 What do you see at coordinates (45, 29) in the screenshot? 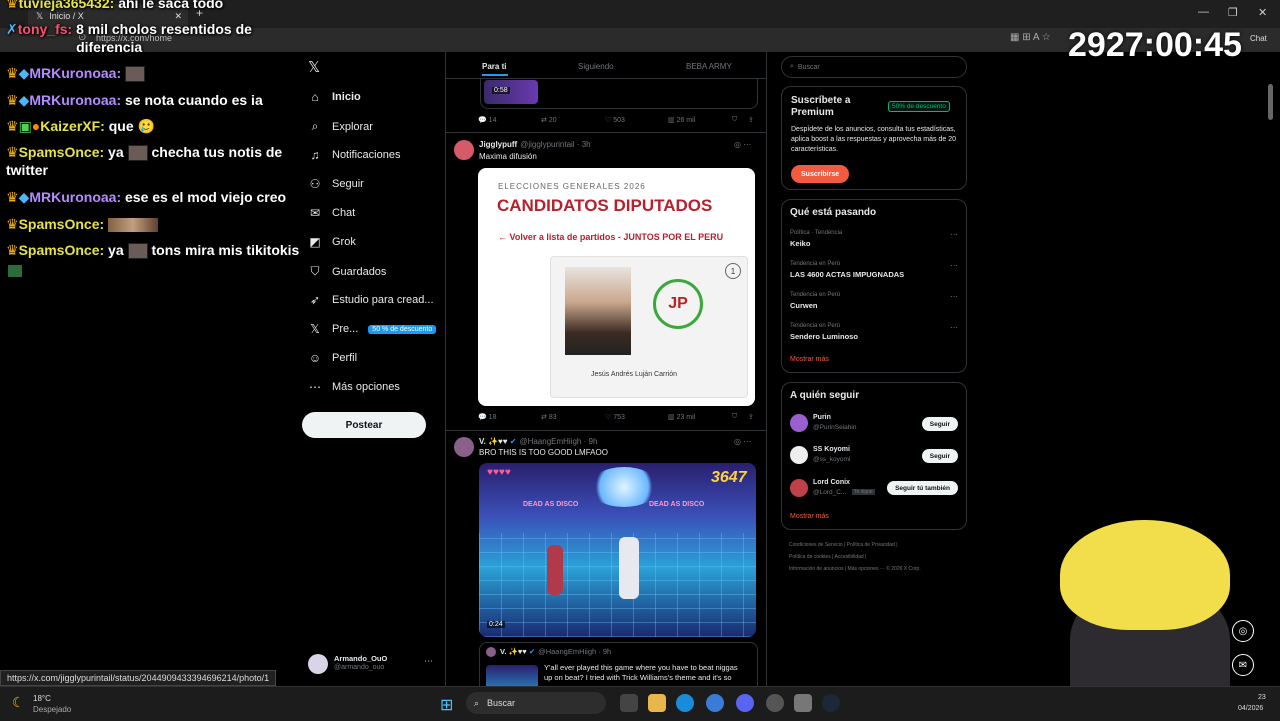
I see `chat-user: tony_fs:` at bounding box center [45, 29].